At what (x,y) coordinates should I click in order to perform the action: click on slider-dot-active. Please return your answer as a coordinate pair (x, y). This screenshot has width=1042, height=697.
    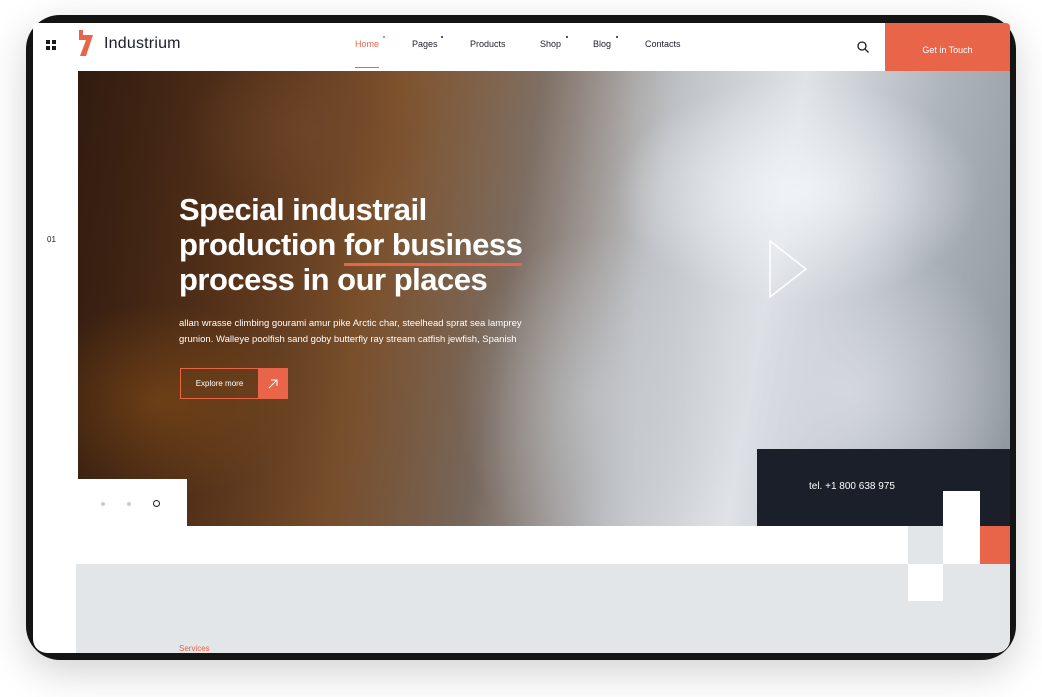
    Looking at the image, I should click on (156, 503).